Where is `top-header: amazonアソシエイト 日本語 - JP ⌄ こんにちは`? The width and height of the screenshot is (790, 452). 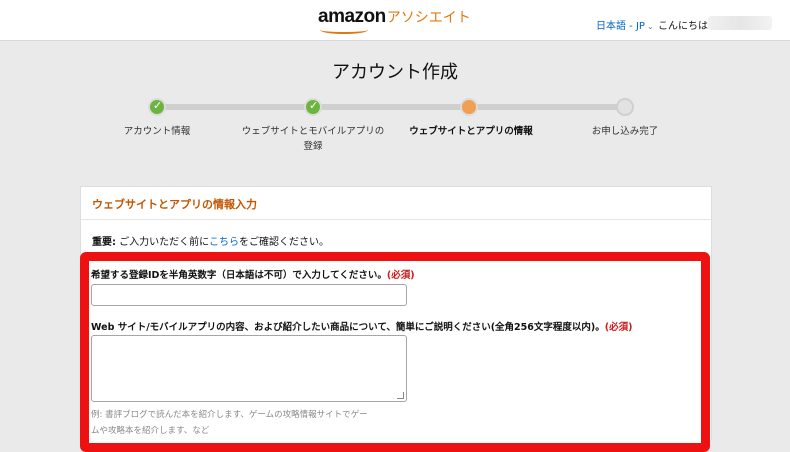
top-header: amazonアソシエイト 日本語 - JP ⌄ こんにちは is located at coordinates (395, 20).